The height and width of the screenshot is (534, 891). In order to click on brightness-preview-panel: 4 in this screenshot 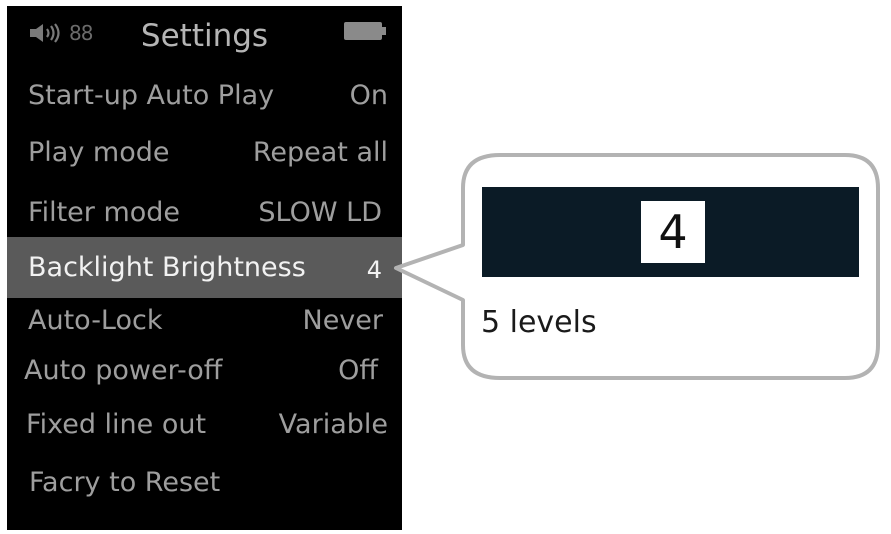, I will do `click(670, 232)`.